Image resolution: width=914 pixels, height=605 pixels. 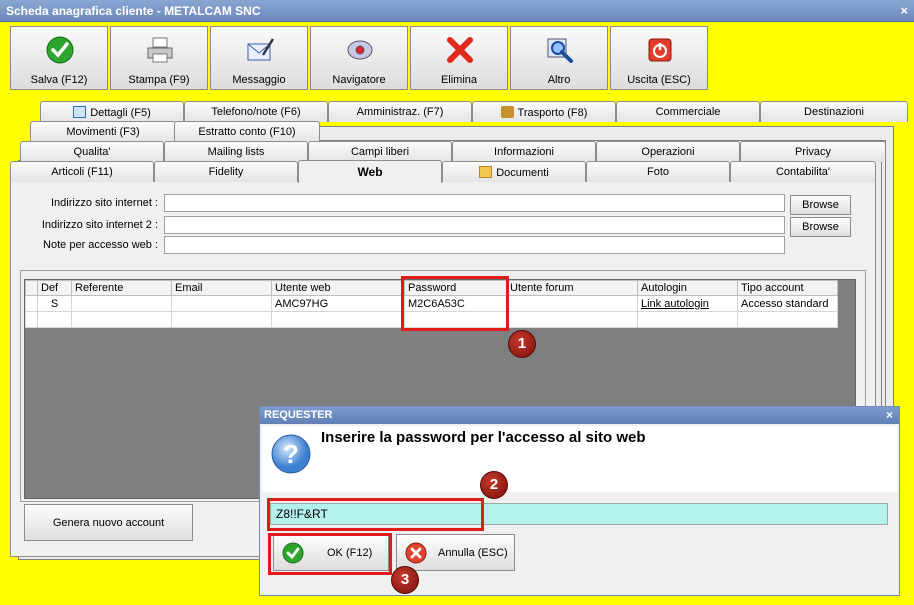 I want to click on tab-dettagli-label: Dettagli (F5), so click(x=120, y=113).